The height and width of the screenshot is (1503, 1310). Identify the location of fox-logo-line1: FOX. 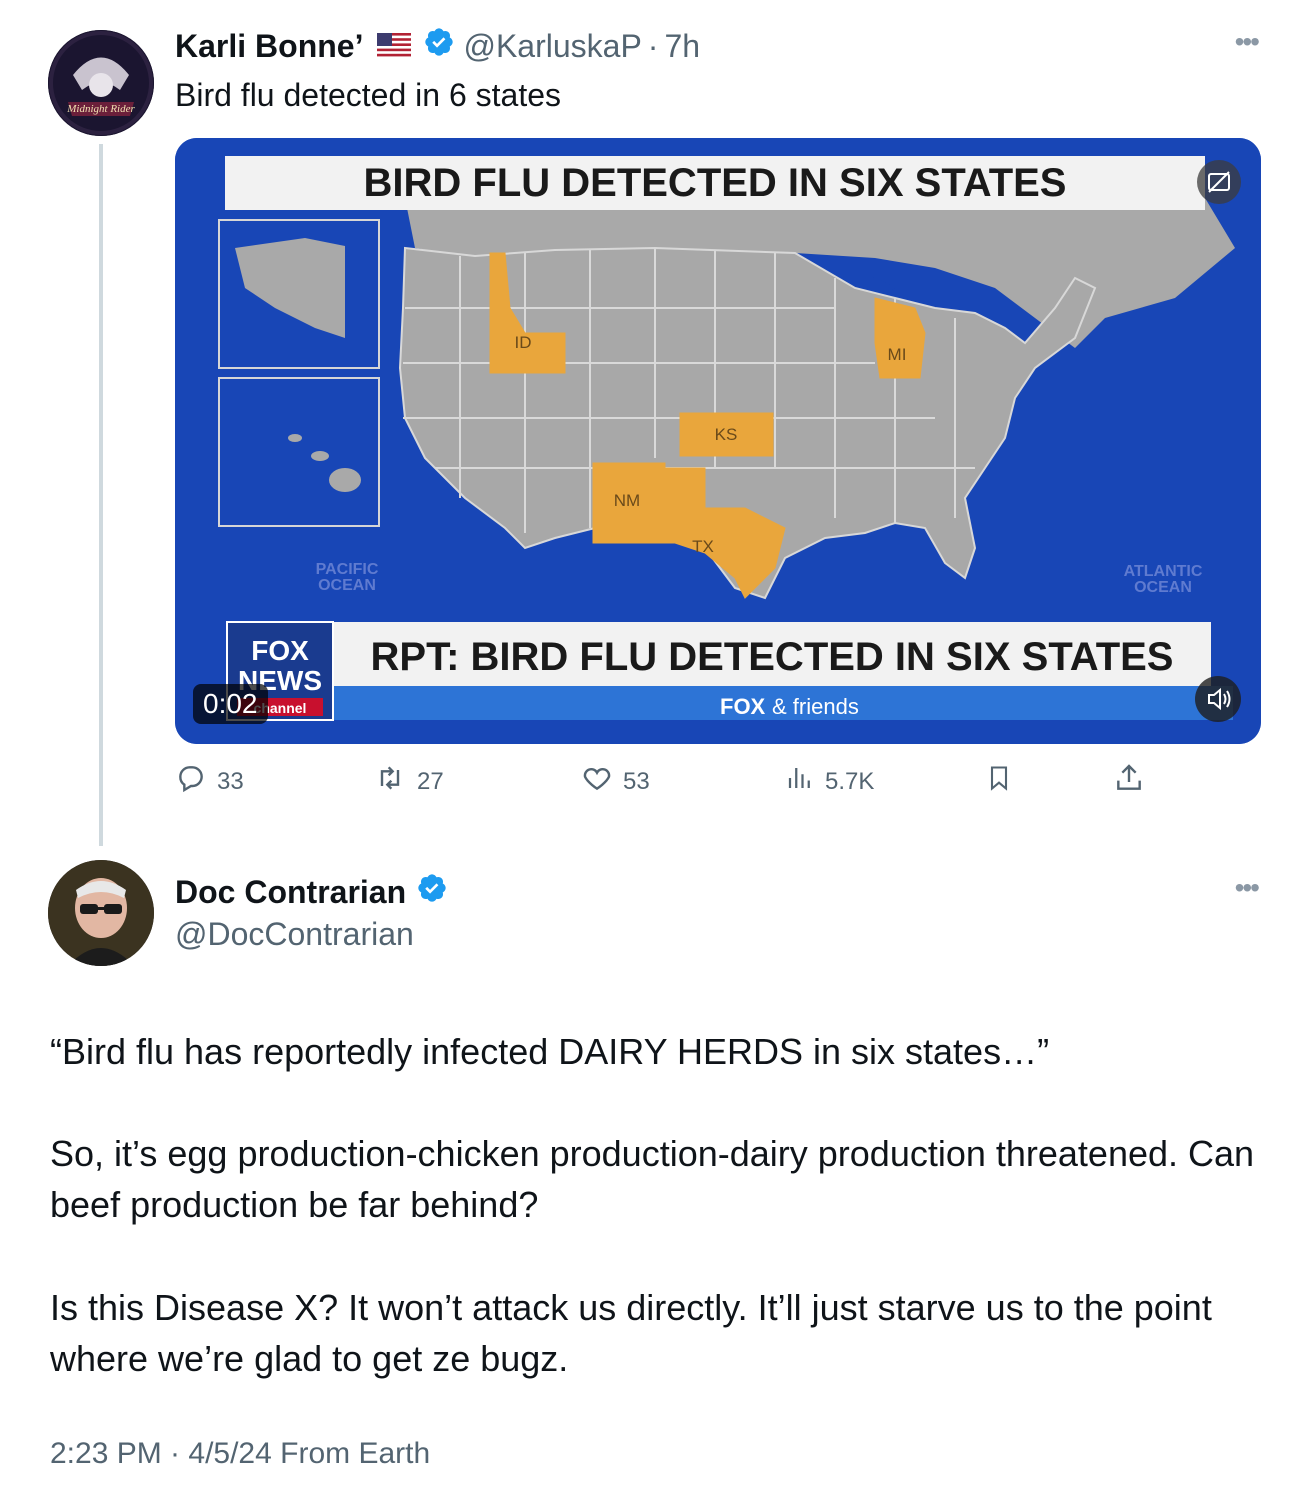
(280, 650).